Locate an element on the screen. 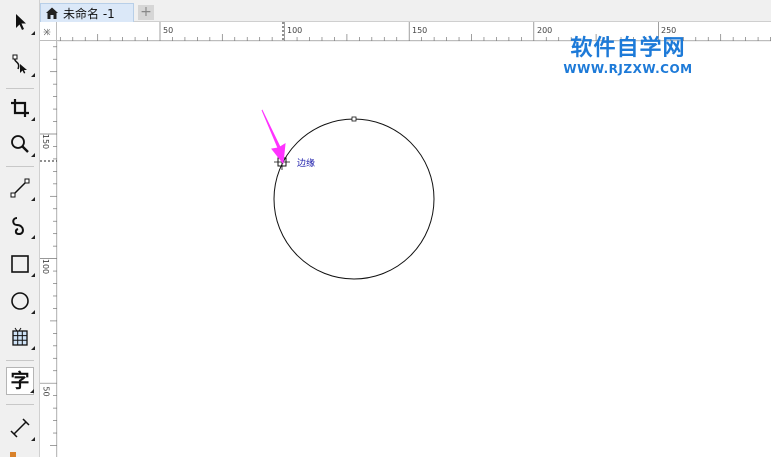  home-icon is located at coordinates (52, 13).